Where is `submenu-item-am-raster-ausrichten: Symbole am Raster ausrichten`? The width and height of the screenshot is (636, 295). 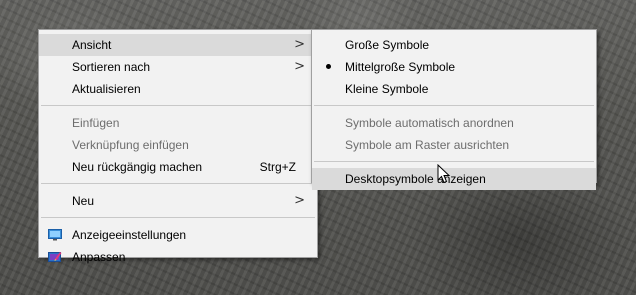 submenu-item-am-raster-ausrichten: Symbole am Raster ausrichten is located at coordinates (454, 145).